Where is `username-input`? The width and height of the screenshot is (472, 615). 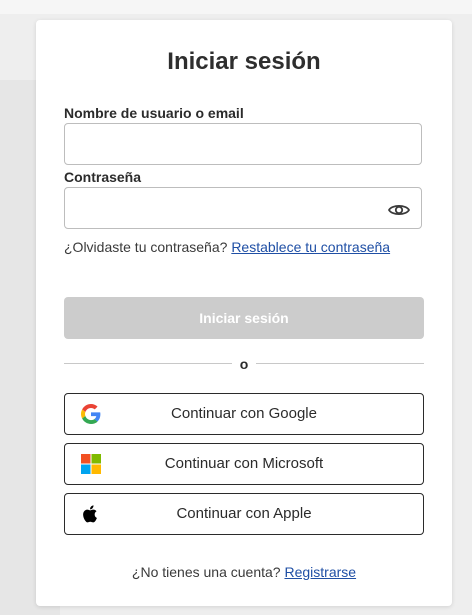 username-input is located at coordinates (243, 144).